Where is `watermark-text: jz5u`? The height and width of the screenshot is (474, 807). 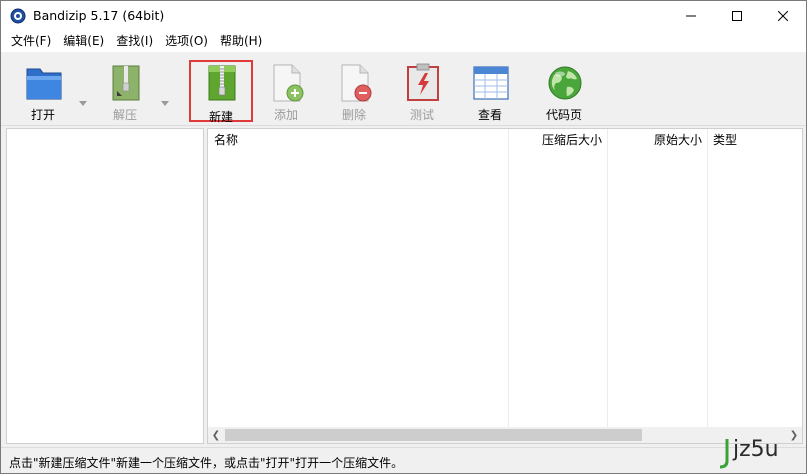 watermark-text: jz5u is located at coordinates (756, 449).